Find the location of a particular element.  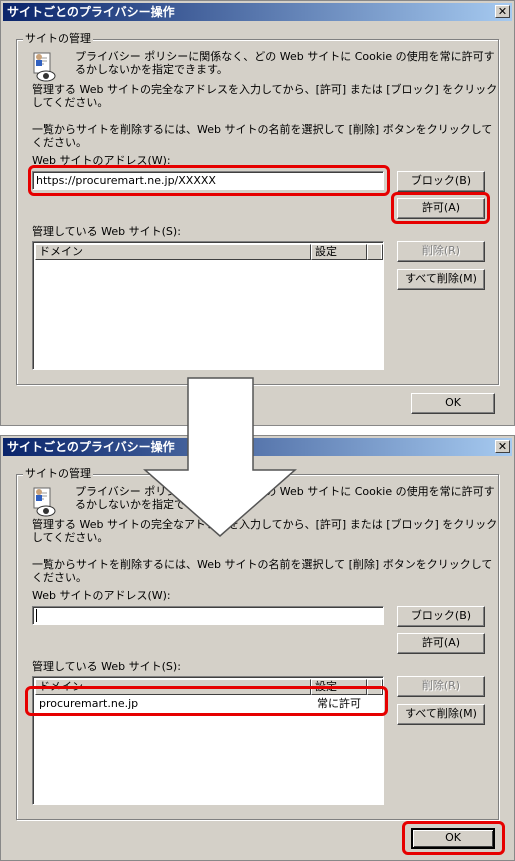

highlight-allow-button is located at coordinates (440, 208).